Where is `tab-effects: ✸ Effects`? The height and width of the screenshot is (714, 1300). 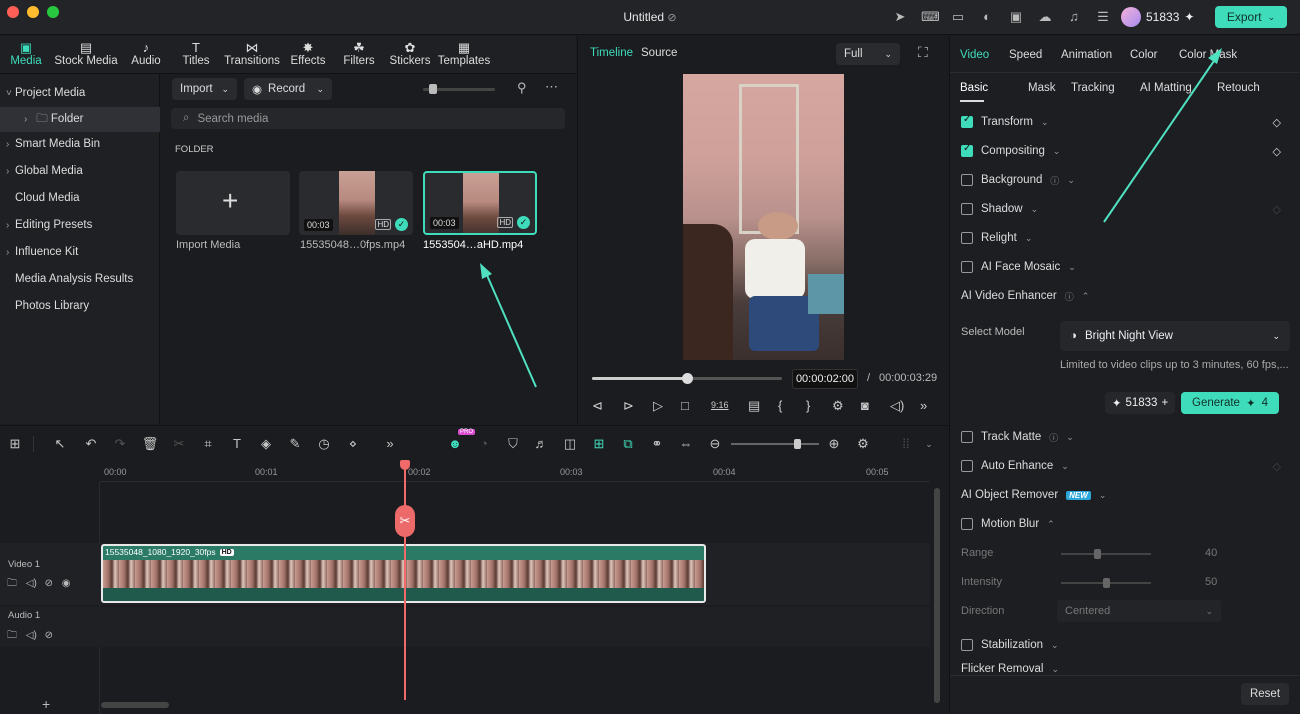 tab-effects: ✸ Effects is located at coordinates (308, 53).